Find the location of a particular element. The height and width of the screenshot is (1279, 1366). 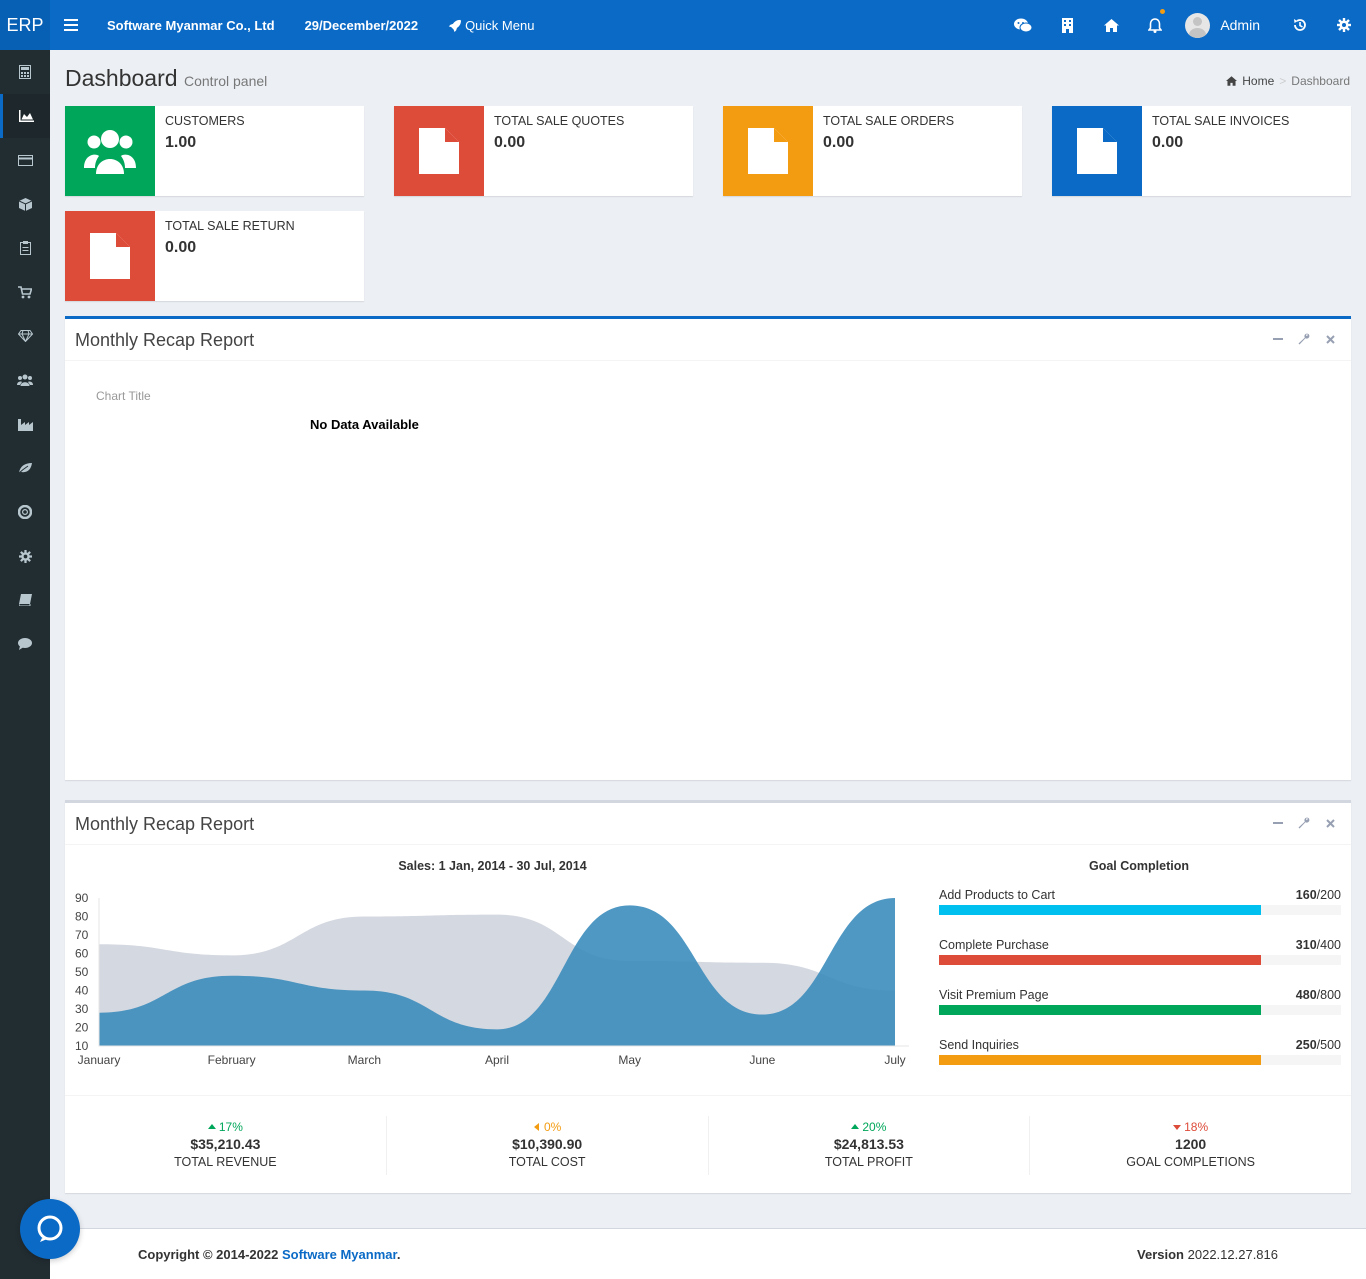

breadcrumb-home-link: Home is located at coordinates (1258, 81).